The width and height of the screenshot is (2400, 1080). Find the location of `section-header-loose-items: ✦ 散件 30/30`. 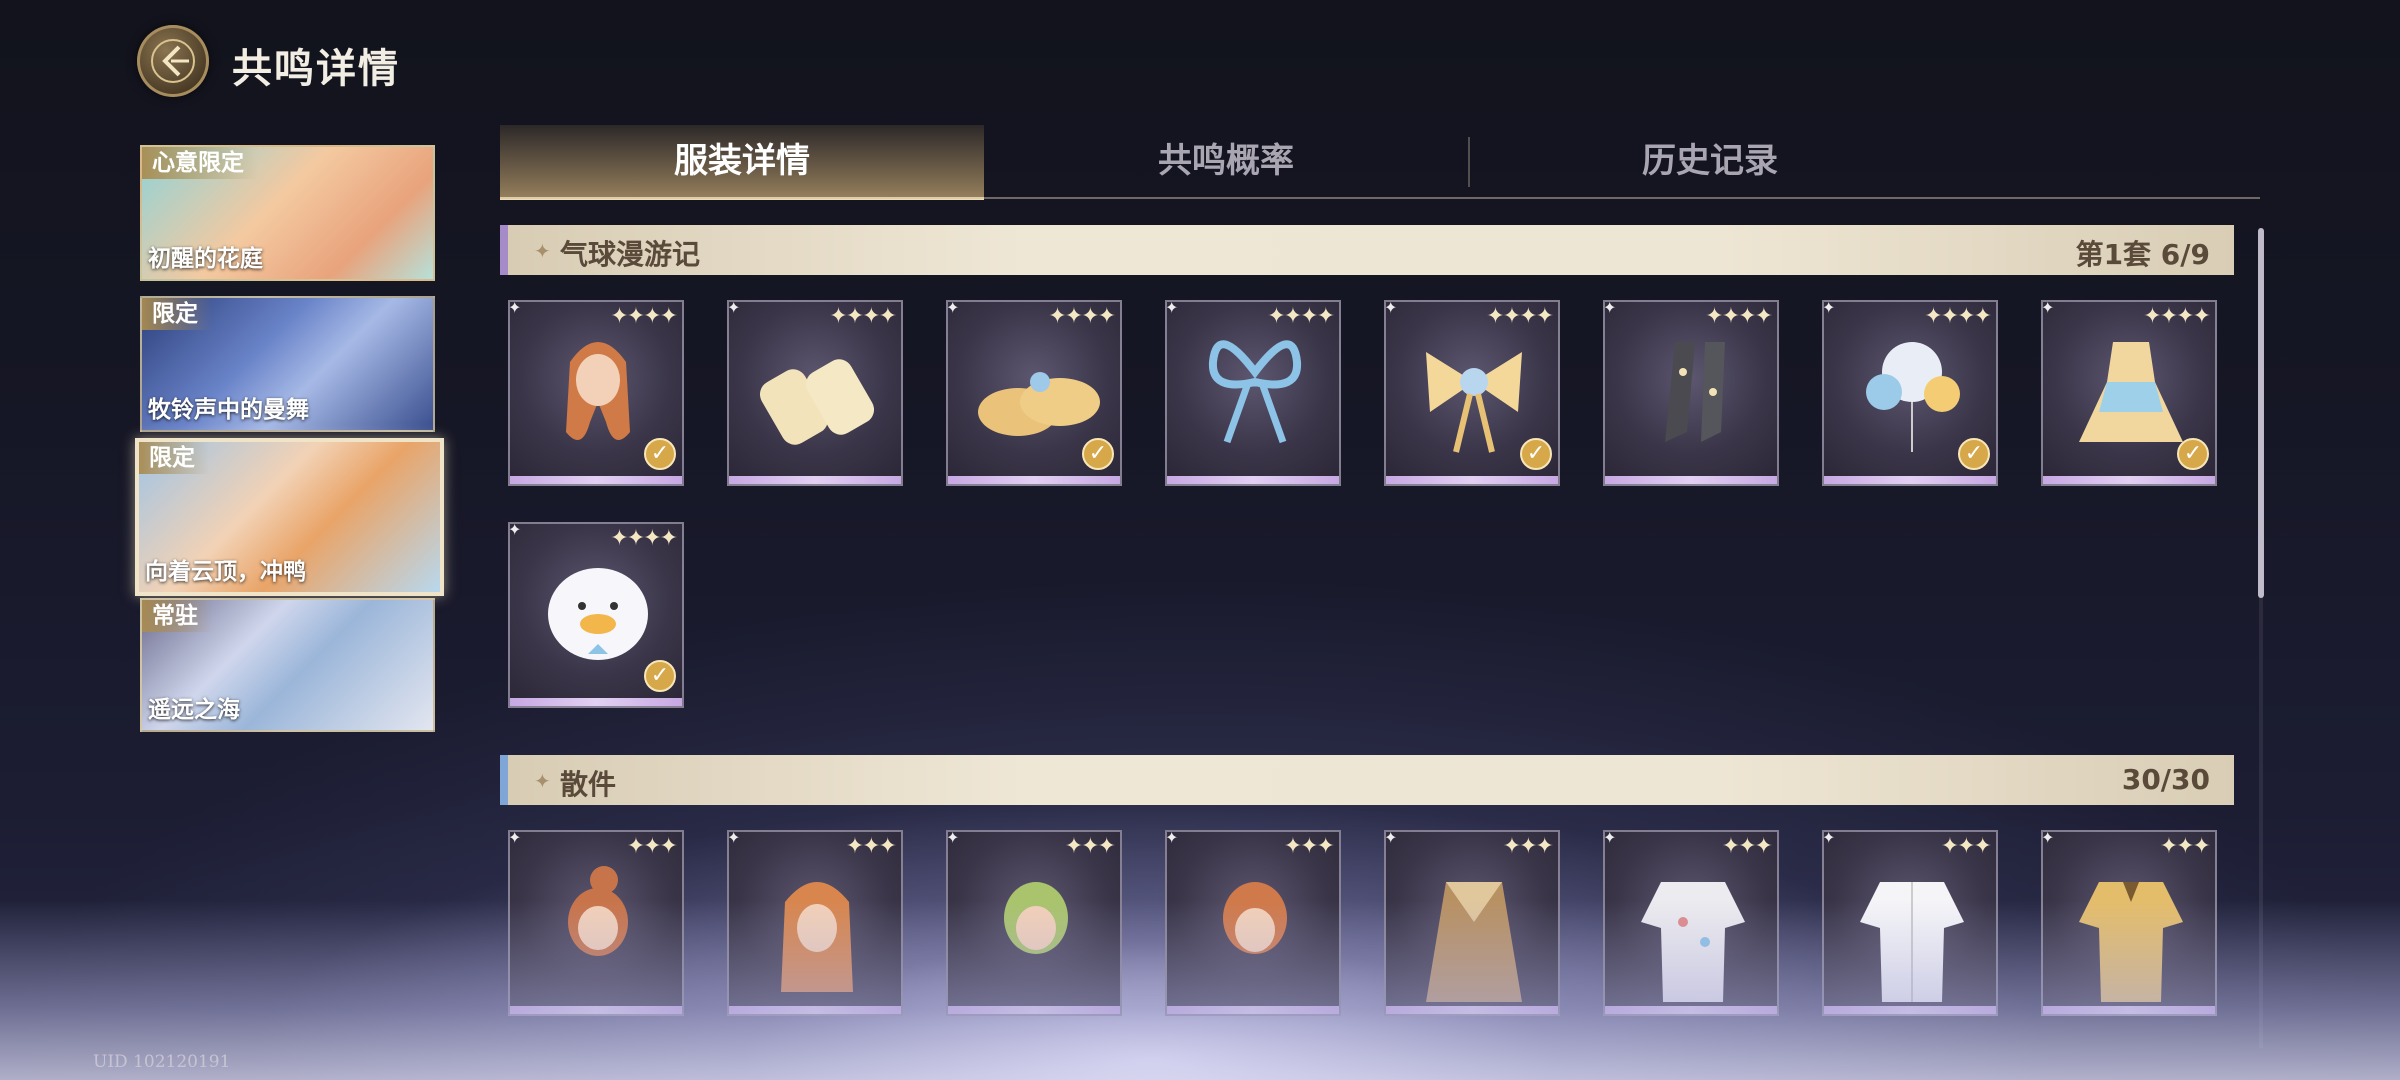

section-header-loose-items: ✦ 散件 30/30 is located at coordinates (1367, 780).